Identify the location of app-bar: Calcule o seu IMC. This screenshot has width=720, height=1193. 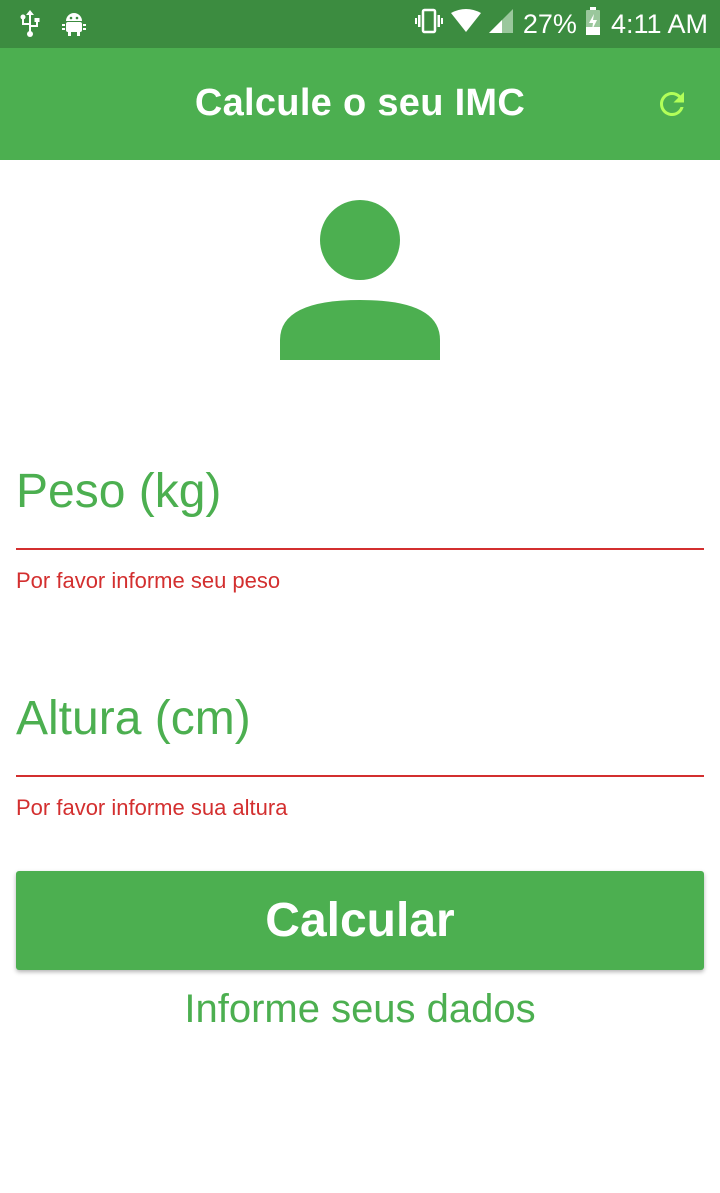
(360, 104).